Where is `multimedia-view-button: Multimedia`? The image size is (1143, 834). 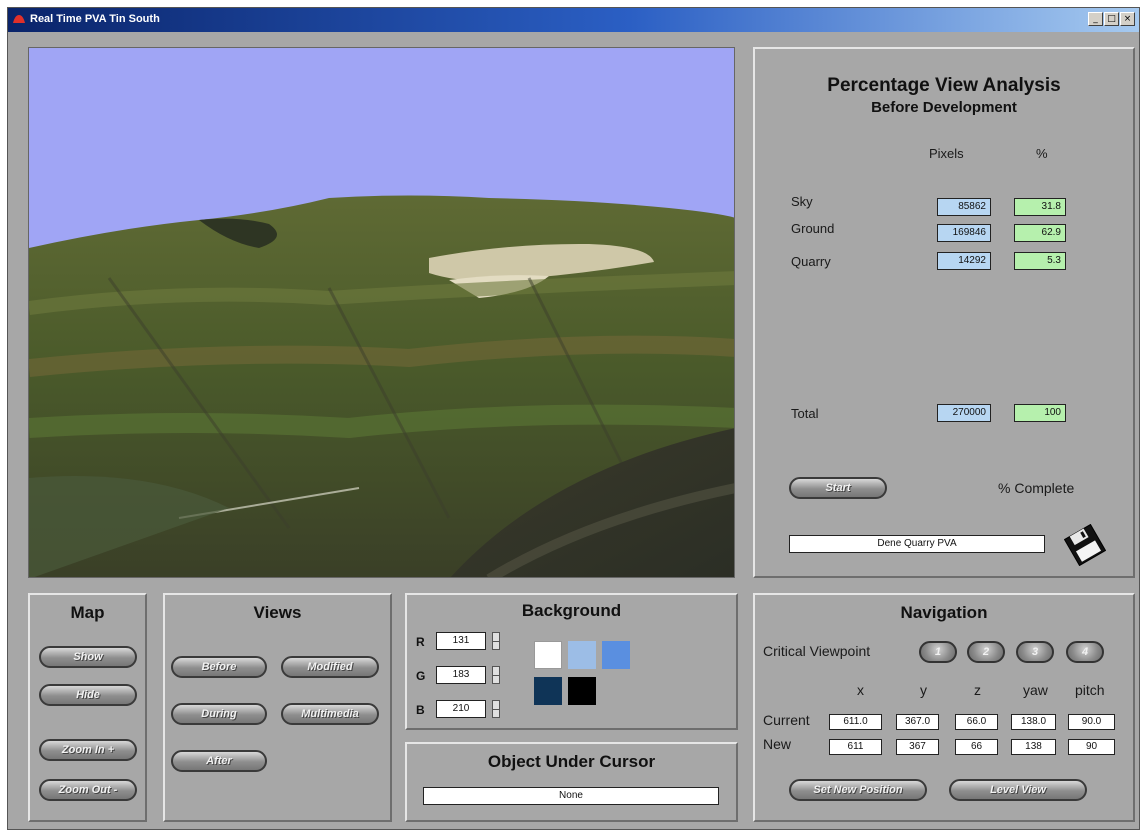 multimedia-view-button: Multimedia is located at coordinates (330, 714).